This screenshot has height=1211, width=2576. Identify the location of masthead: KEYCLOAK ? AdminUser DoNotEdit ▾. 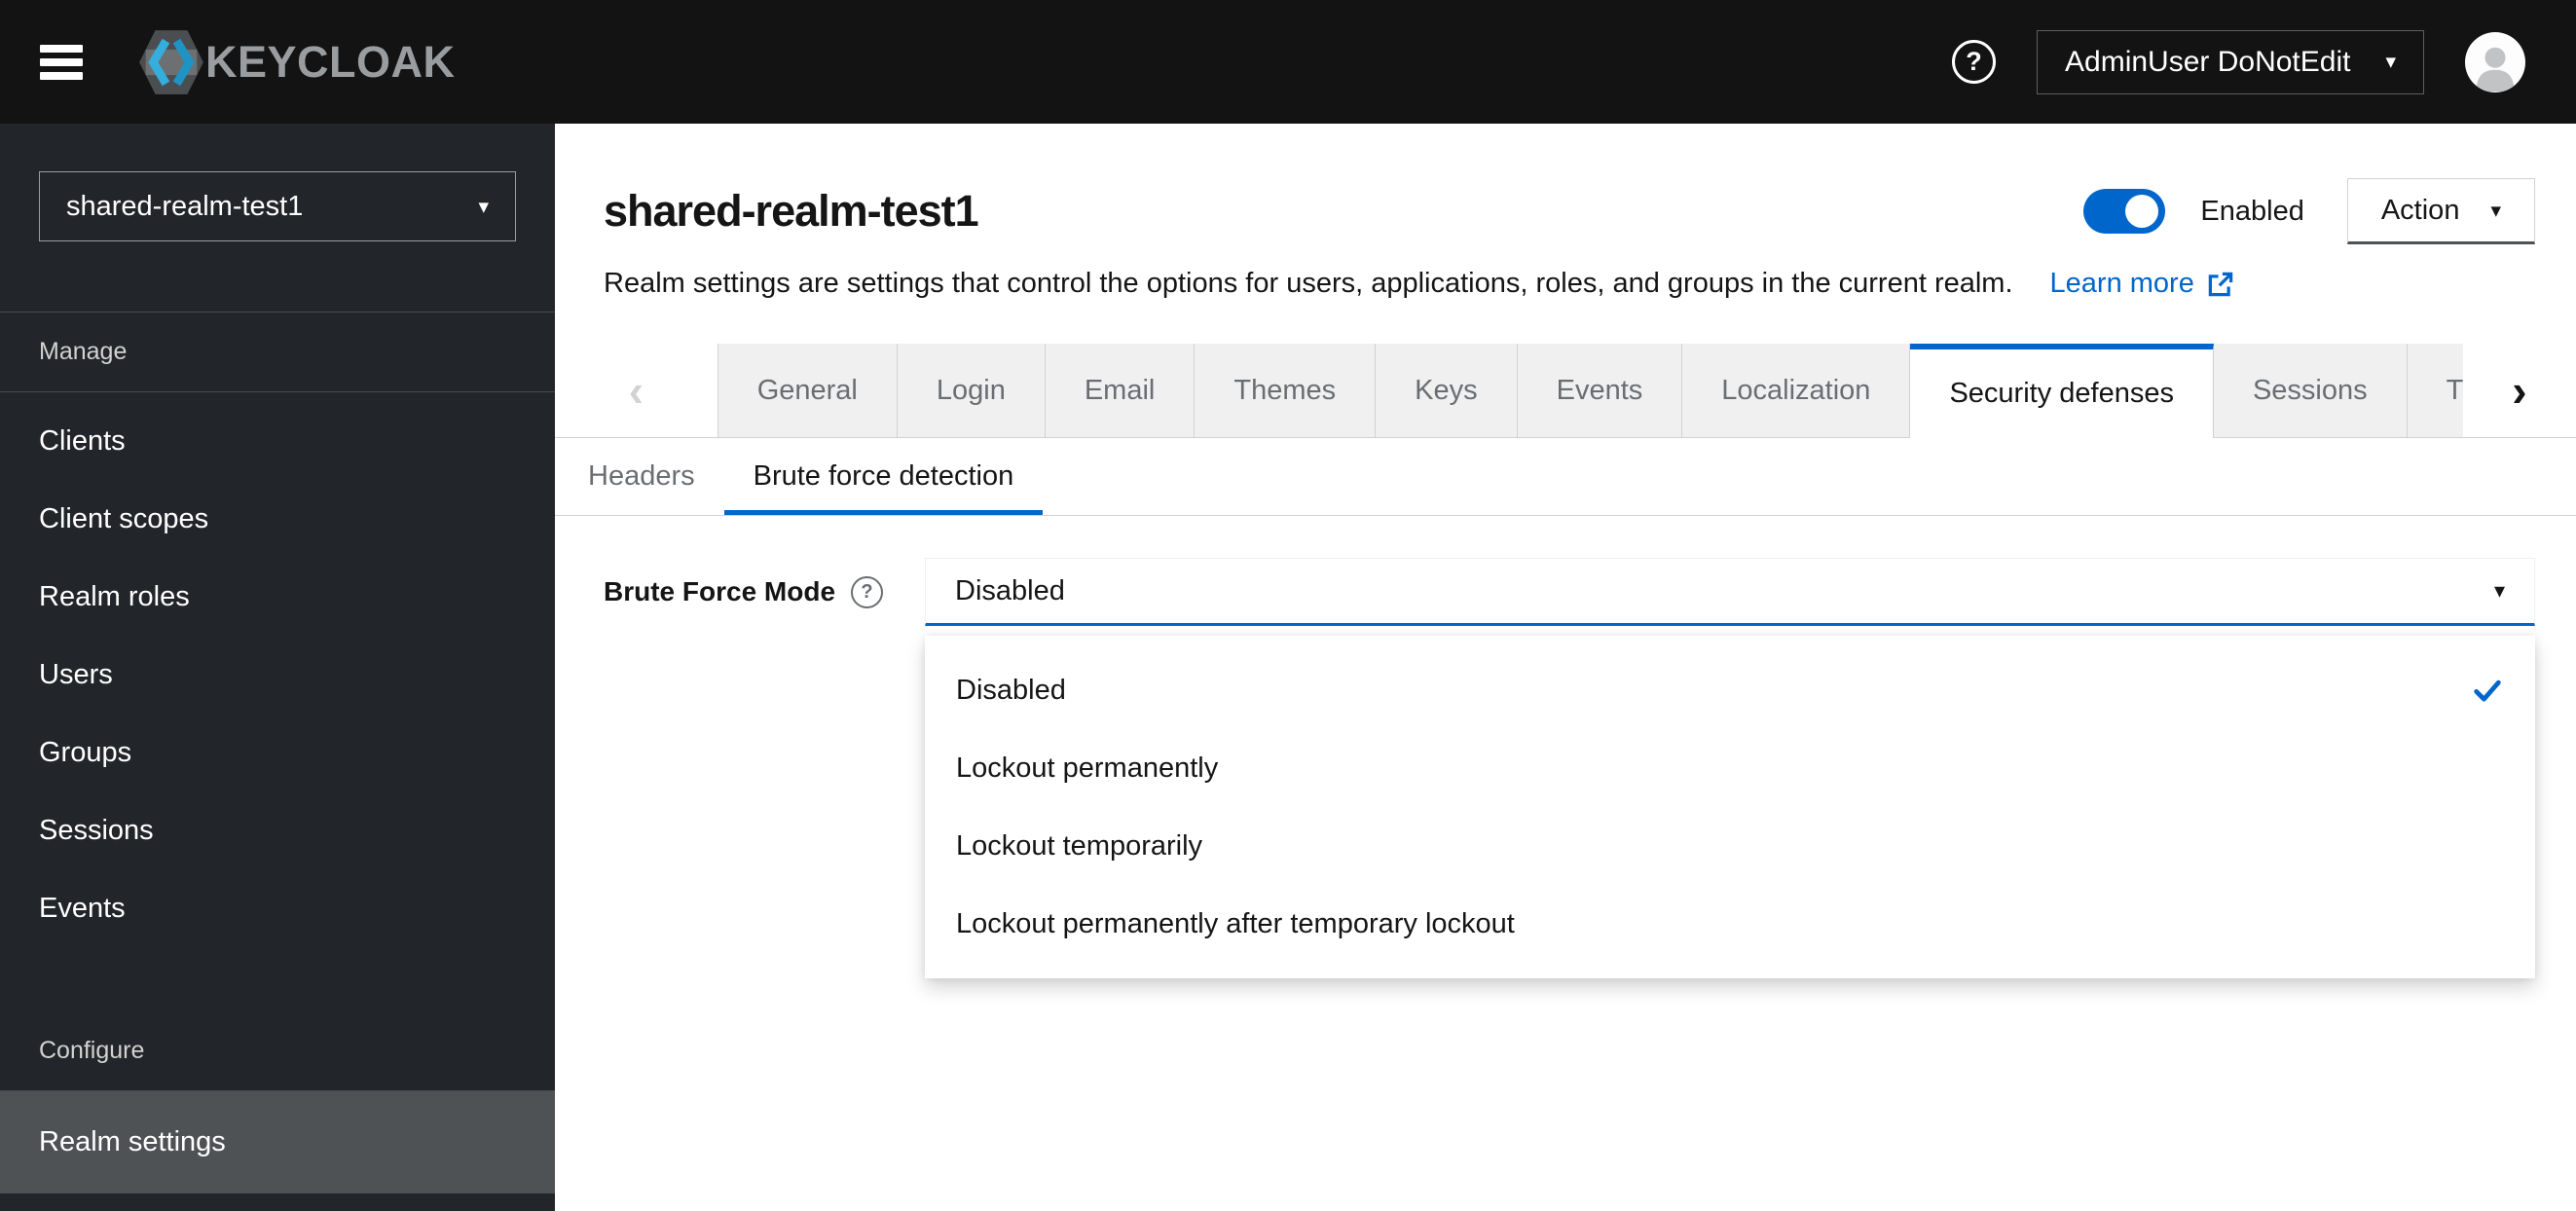
(1288, 62).